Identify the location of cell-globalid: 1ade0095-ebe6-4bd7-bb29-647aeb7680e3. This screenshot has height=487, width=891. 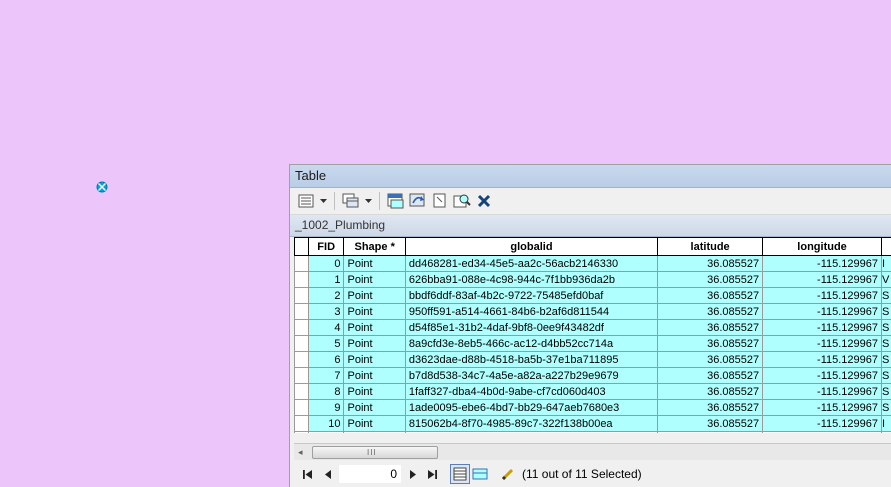
(531, 408).